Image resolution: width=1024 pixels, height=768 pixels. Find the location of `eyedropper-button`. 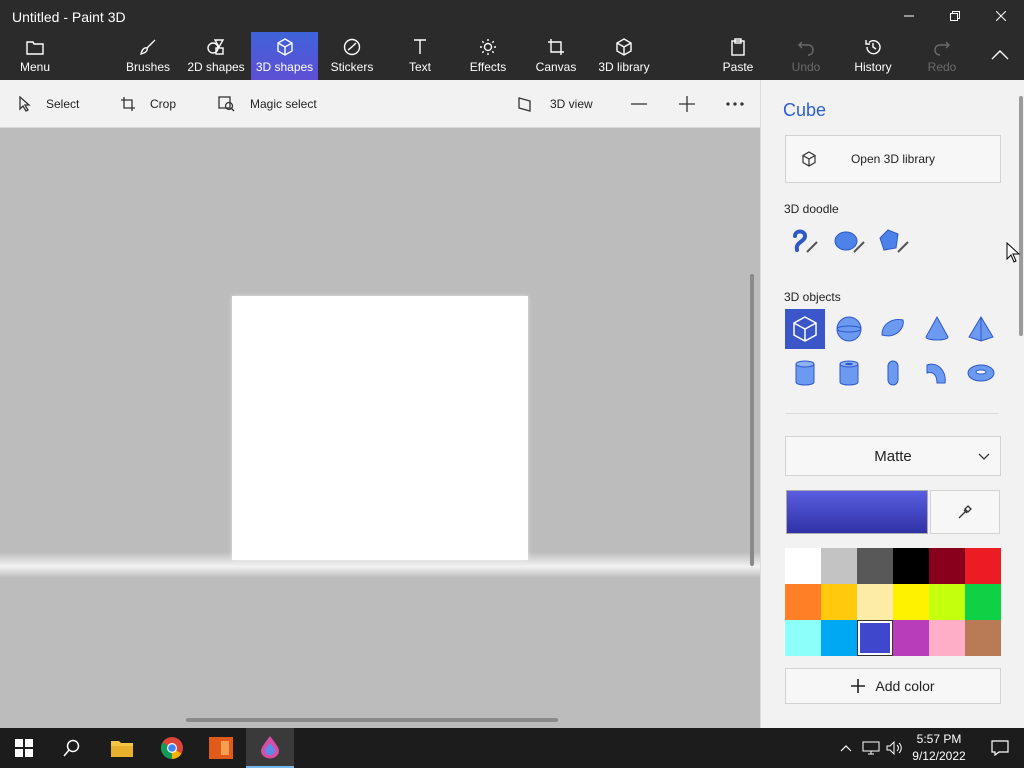

eyedropper-button is located at coordinates (965, 512).